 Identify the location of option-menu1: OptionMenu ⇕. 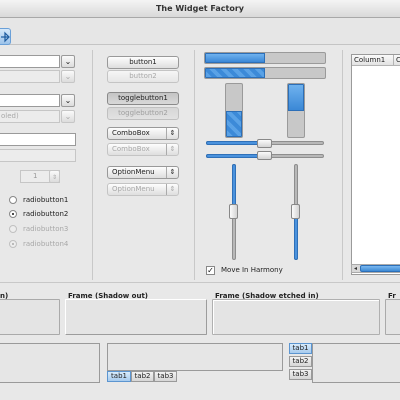
(143, 172).